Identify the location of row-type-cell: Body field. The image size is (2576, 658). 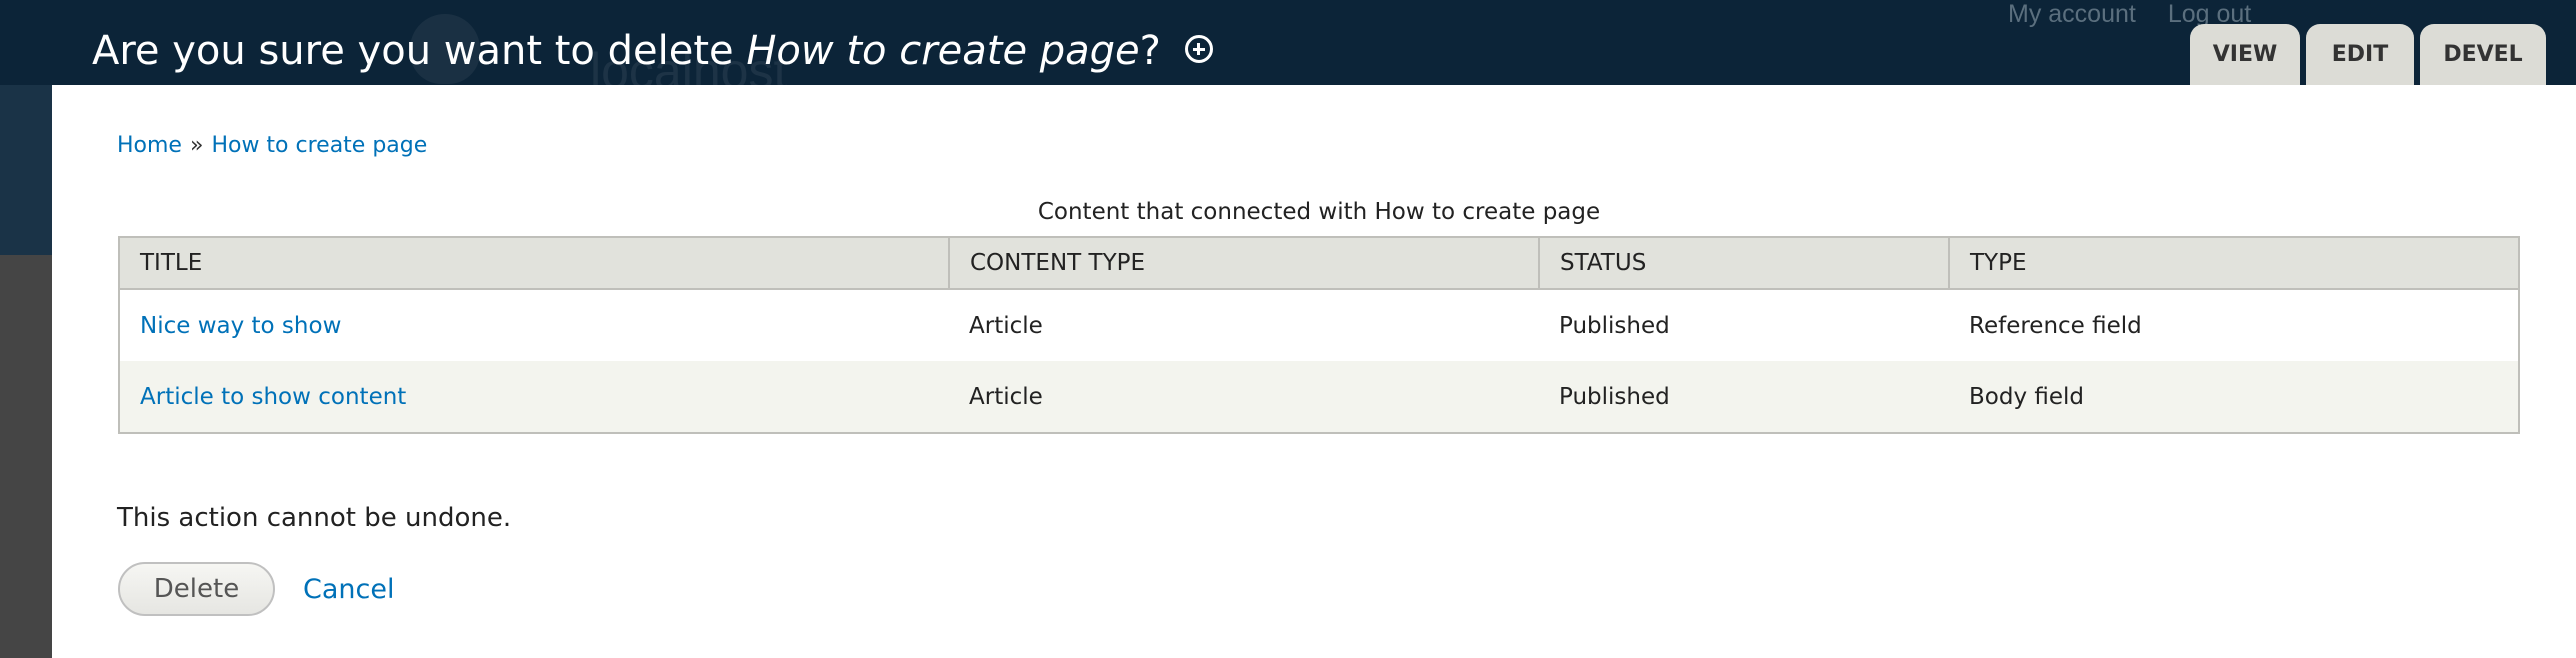
(2234, 397).